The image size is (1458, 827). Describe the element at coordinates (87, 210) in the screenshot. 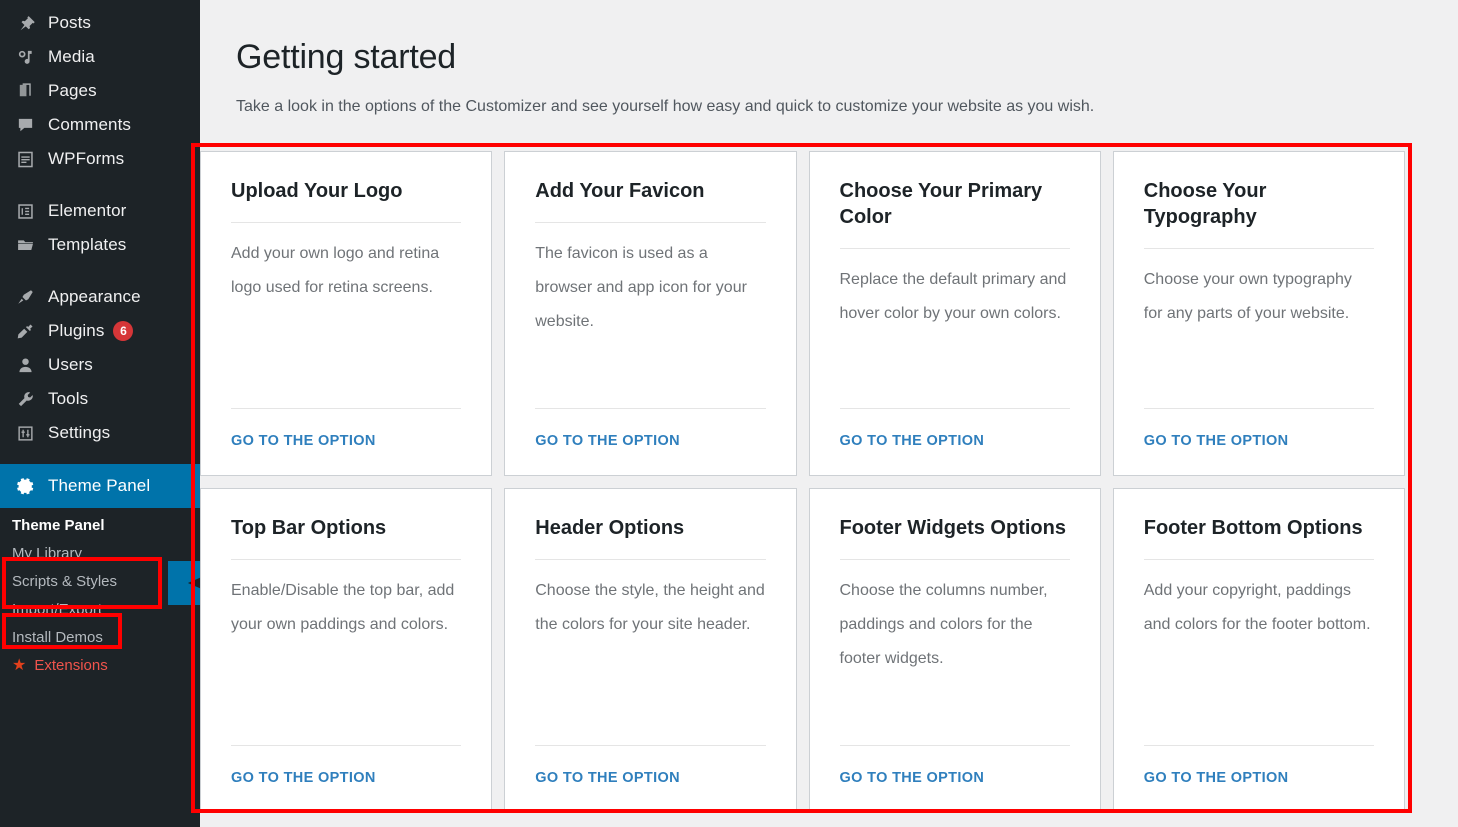

I see `sidebar-item-label: Elementor` at that location.